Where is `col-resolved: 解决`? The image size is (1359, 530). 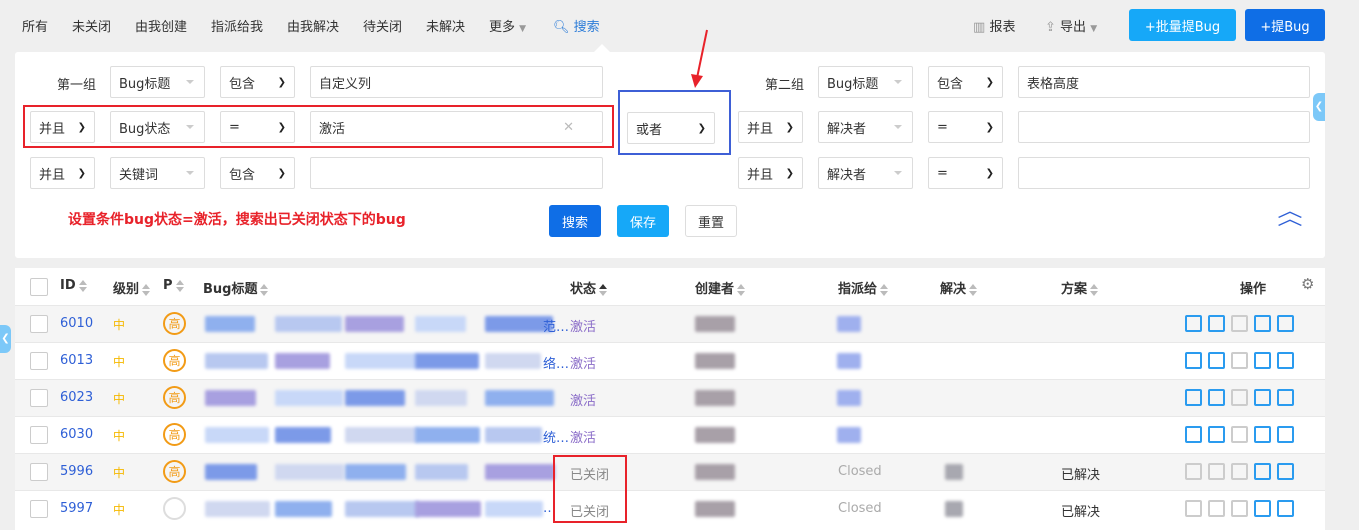 col-resolved: 解决 is located at coordinates (959, 287).